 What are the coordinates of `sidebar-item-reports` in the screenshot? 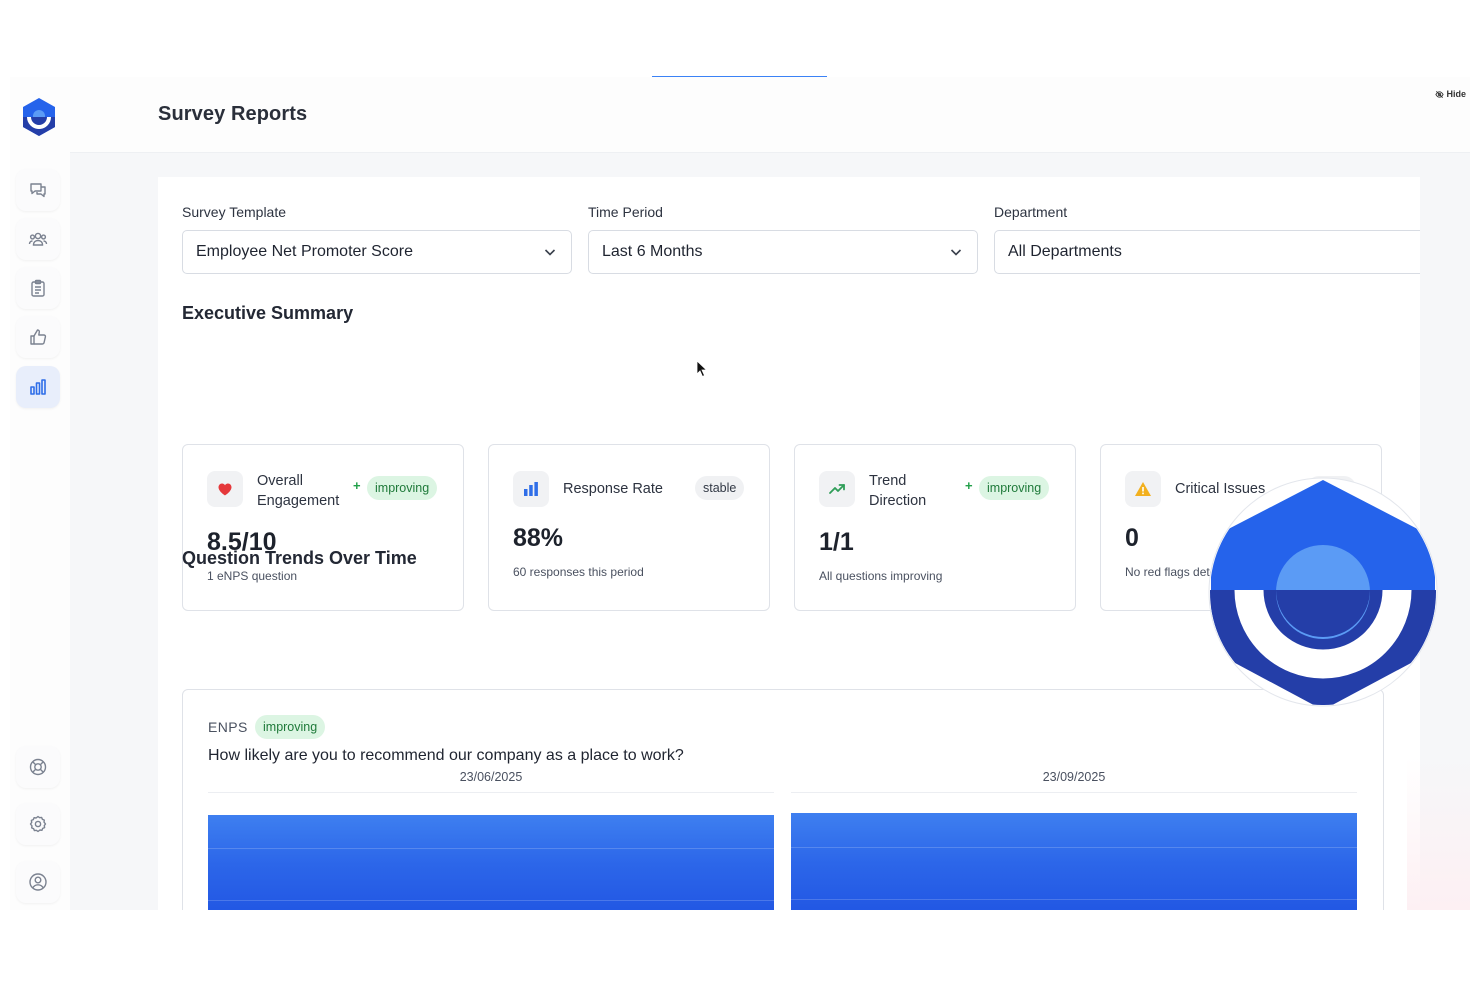 It's located at (38, 387).